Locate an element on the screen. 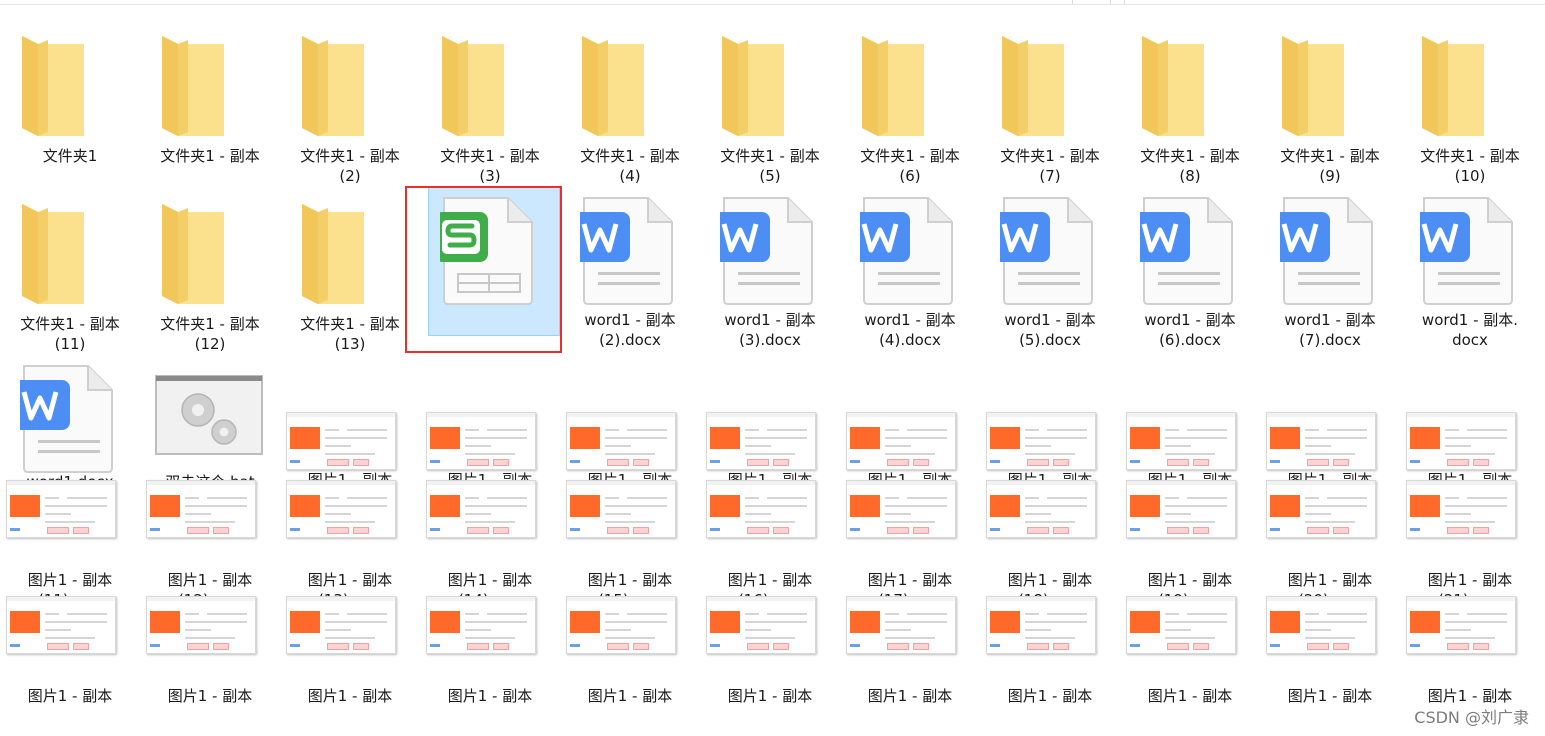  folder-item: 文件夹1 - 副本 is located at coordinates (210, 92).